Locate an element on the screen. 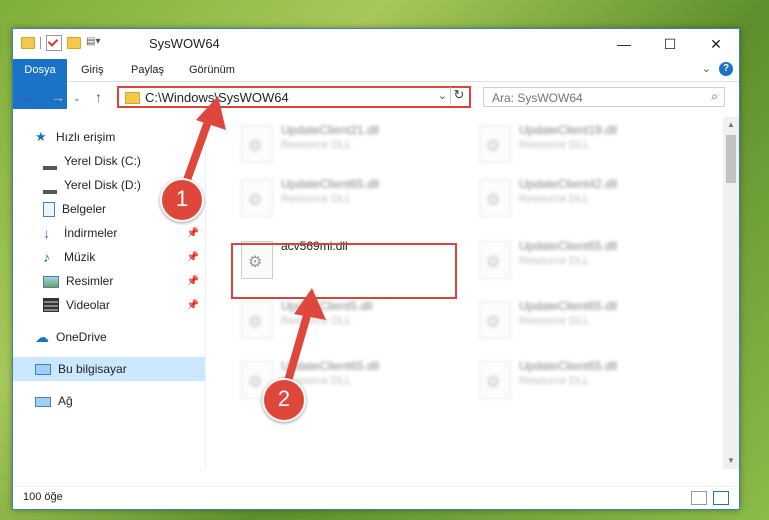 The height and width of the screenshot is (520, 769). sidebar-item-label: Müzik is located at coordinates (80, 257).